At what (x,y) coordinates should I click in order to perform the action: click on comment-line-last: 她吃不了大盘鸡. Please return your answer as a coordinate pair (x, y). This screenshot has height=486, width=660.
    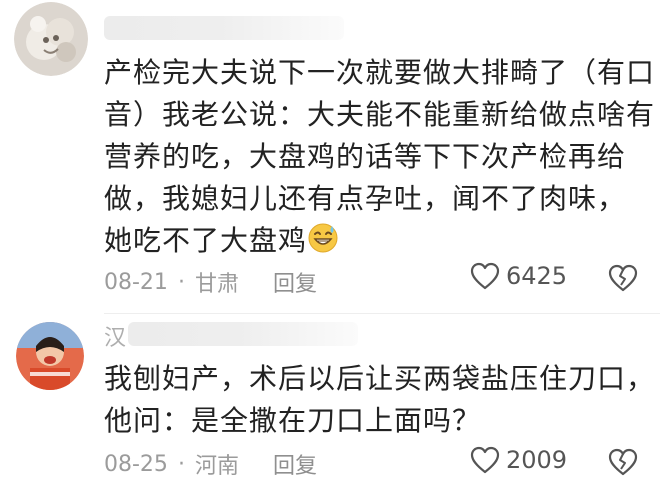
    Looking at the image, I should click on (374, 243).